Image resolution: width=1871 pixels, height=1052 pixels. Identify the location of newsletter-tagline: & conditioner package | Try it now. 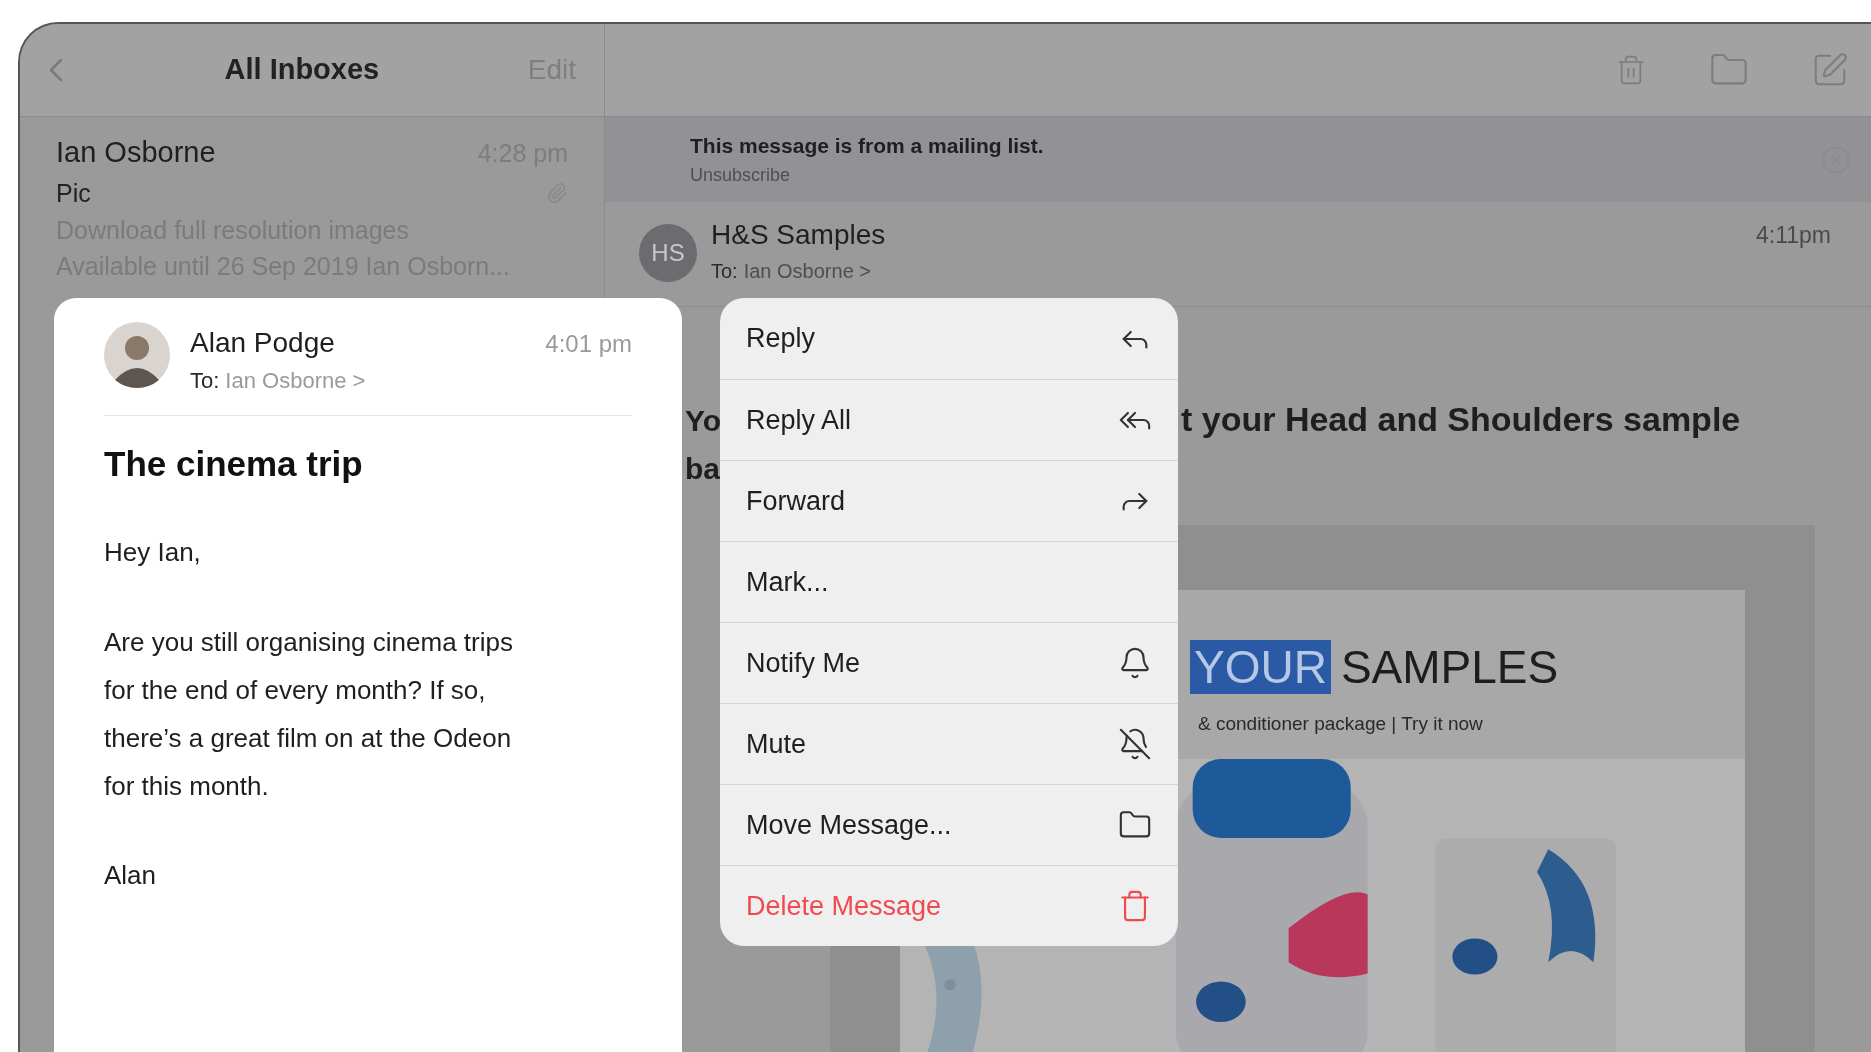
(1340, 724).